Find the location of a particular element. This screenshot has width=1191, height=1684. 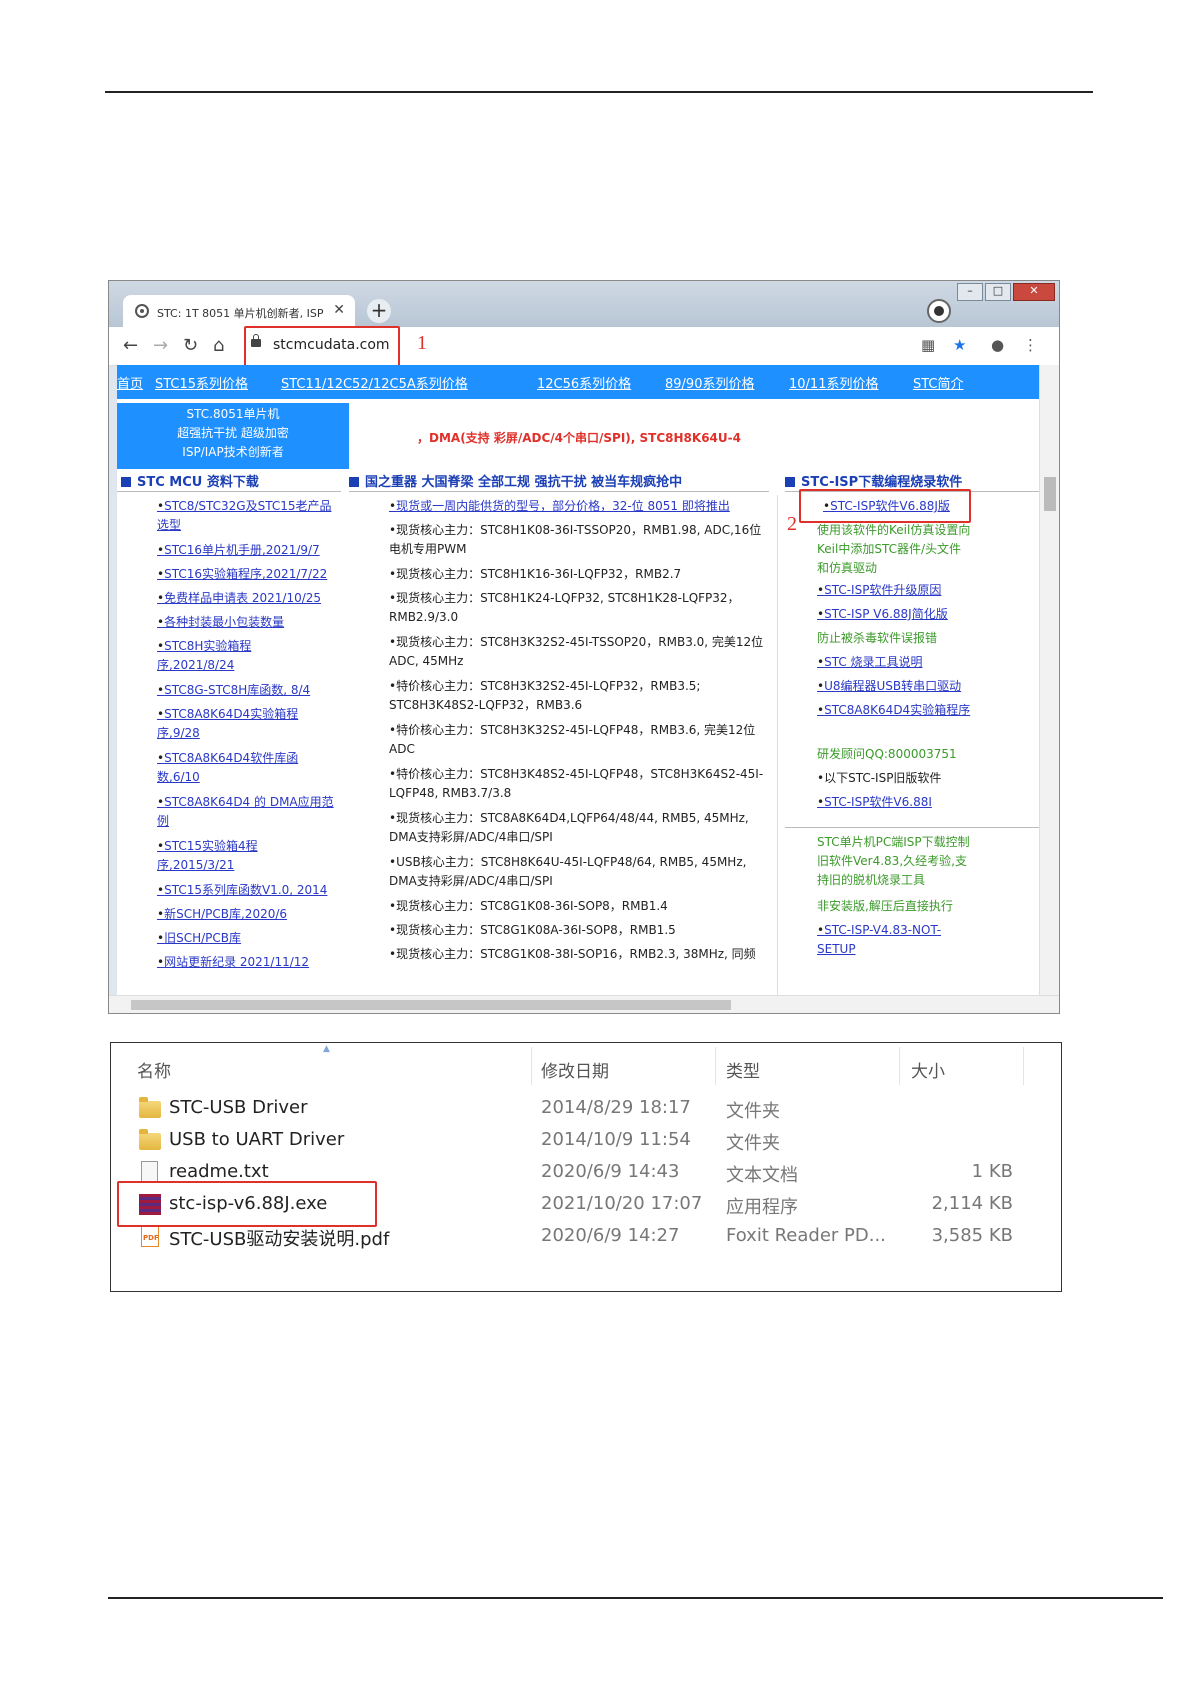

list-item-label: STC8A8K64D4软件库函数,6/10 is located at coordinates (228, 767).